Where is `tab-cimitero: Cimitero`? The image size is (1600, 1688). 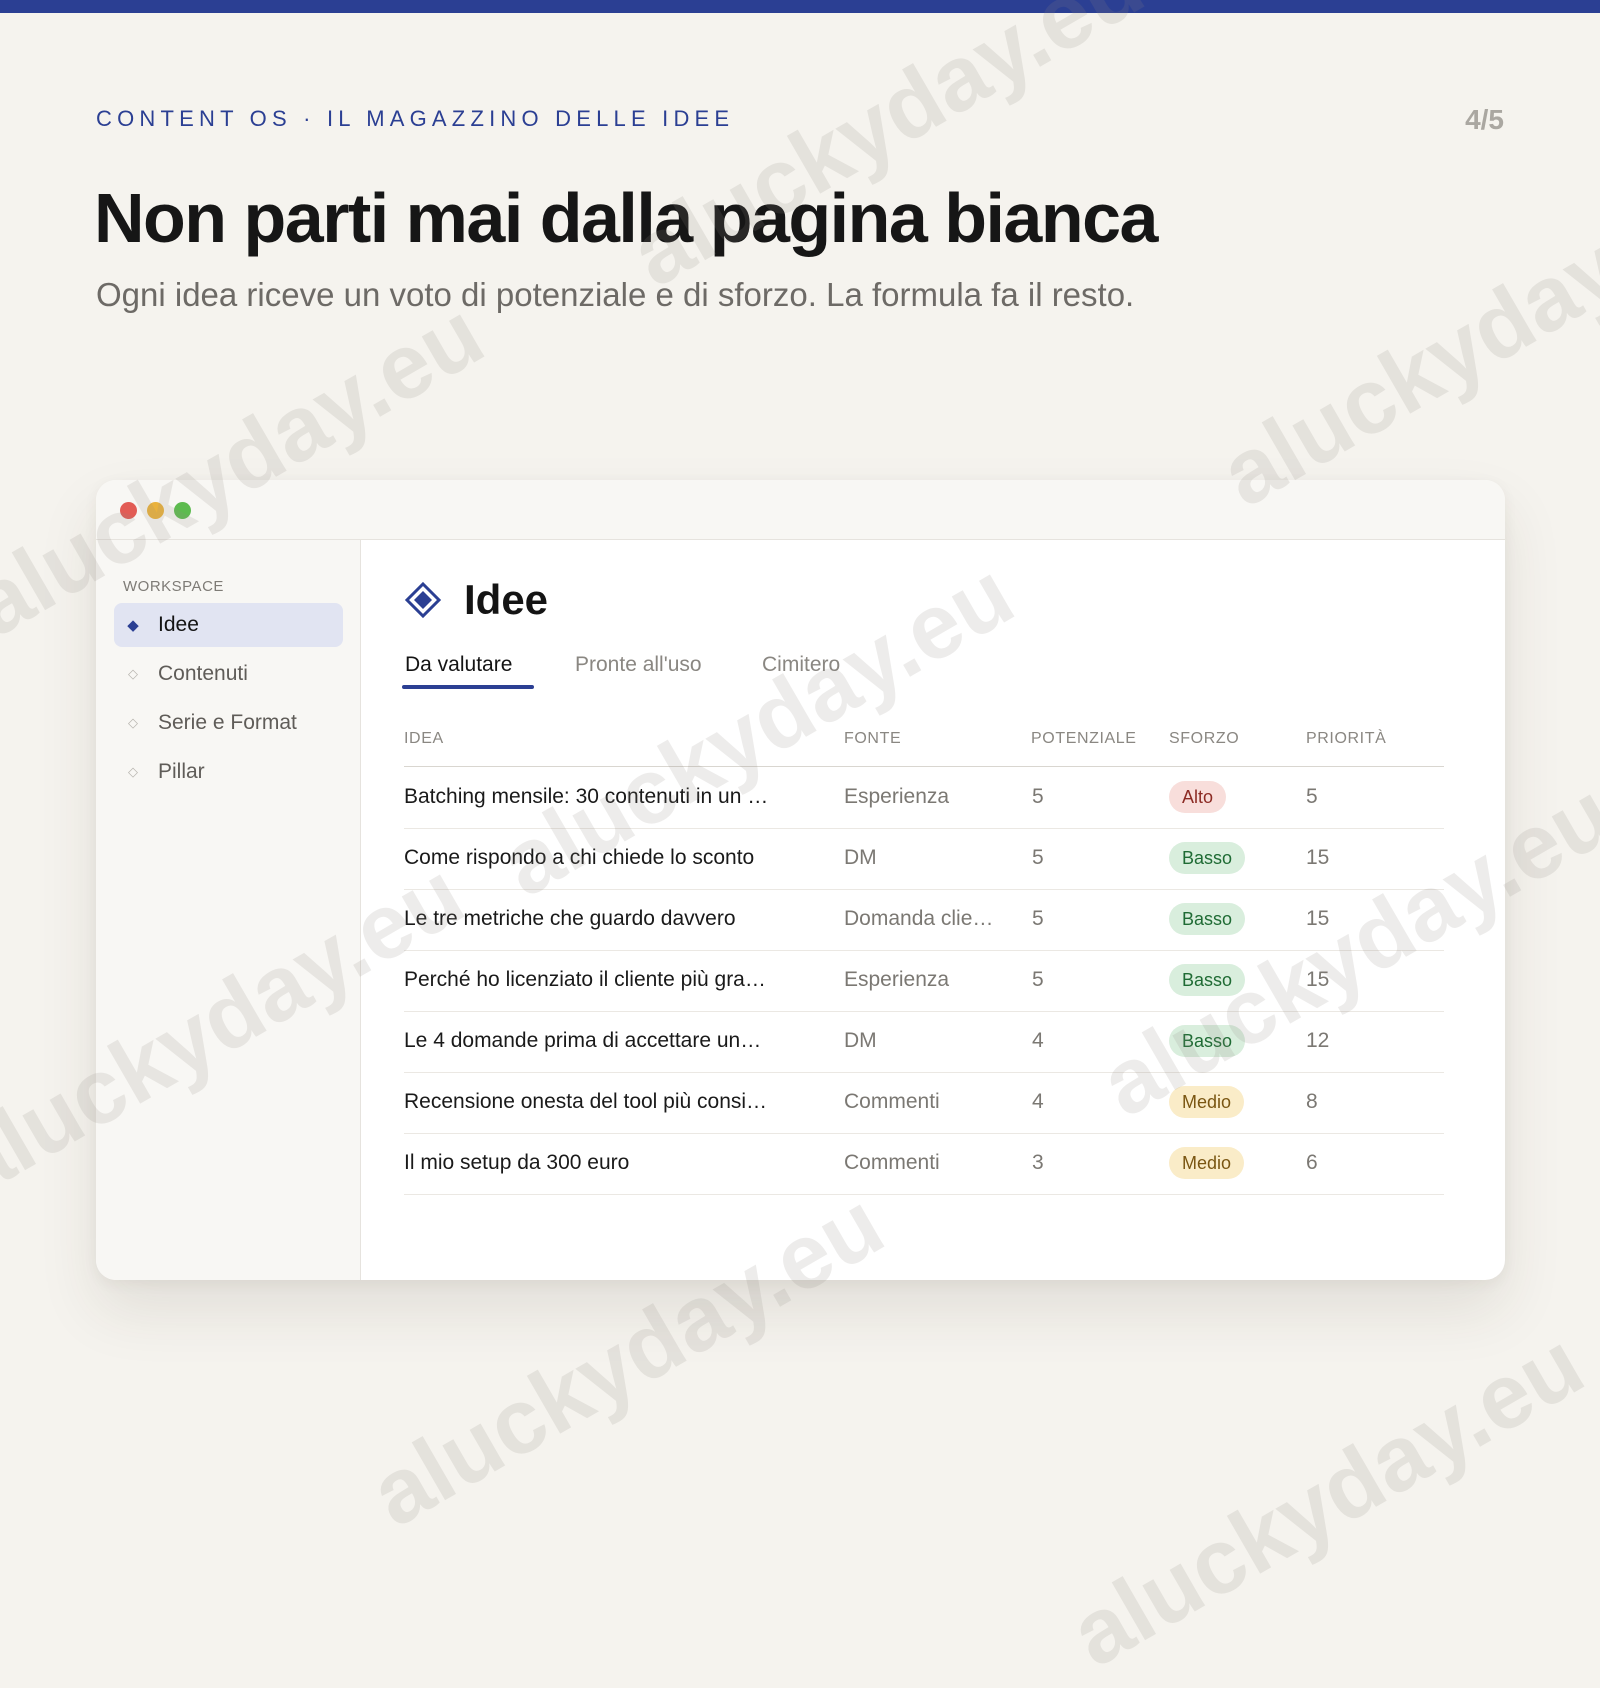
tab-cimitero: Cimitero is located at coordinates (801, 665).